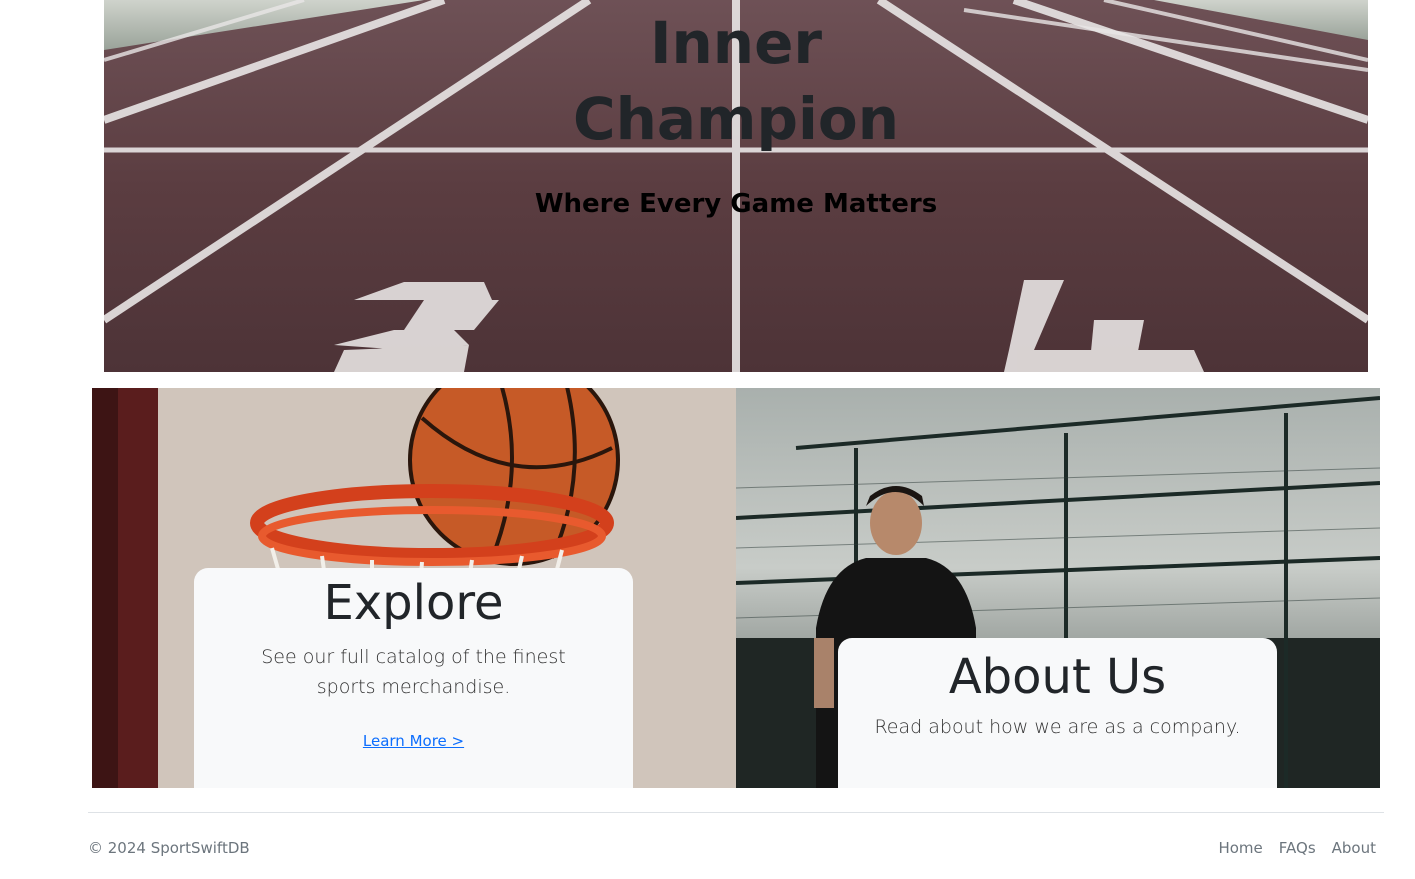 The image size is (1415, 879). Describe the element at coordinates (413, 603) in the screenshot. I see `explore-title: Explore` at that location.